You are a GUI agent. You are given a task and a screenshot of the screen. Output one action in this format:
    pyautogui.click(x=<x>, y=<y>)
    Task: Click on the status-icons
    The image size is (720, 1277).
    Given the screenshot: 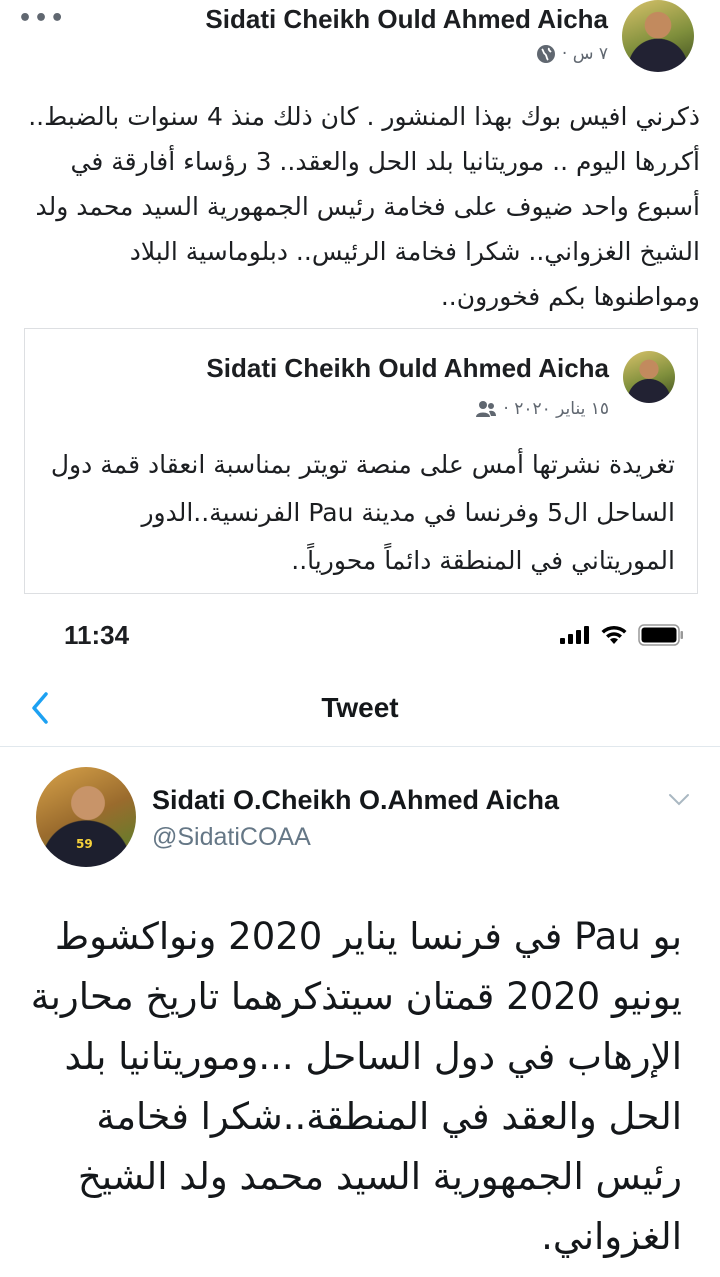 What is the action you would take?
    pyautogui.click(x=622, y=635)
    